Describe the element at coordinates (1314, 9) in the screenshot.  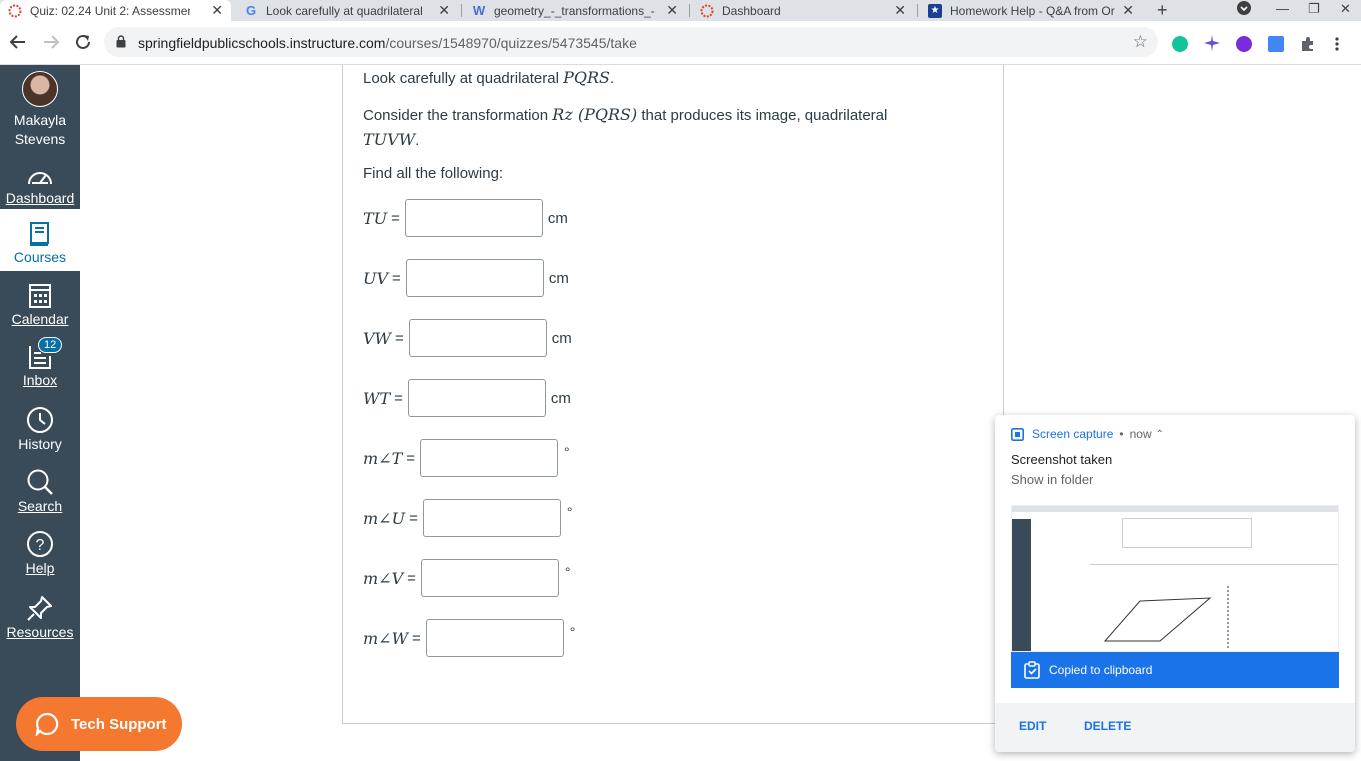
I see `restore-icon: ❐` at that location.